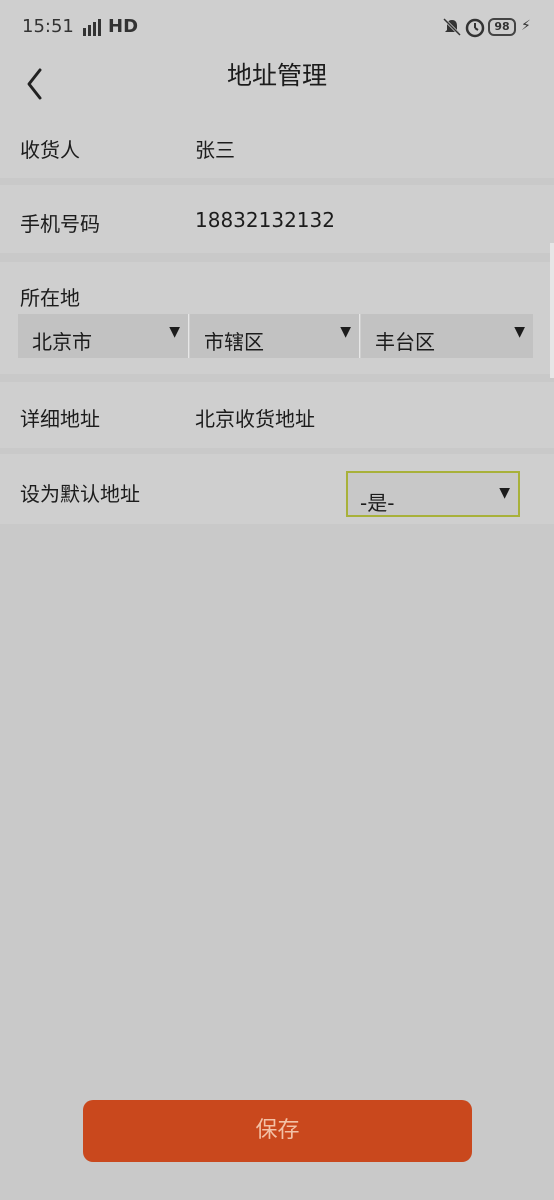 The height and width of the screenshot is (1200, 554). Describe the element at coordinates (48, 26) in the screenshot. I see `status-time: 15:51` at that location.